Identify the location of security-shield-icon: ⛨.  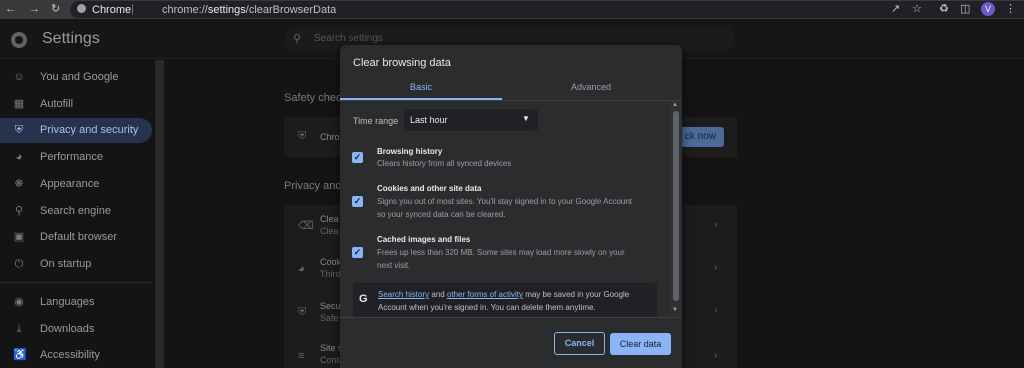
(302, 312).